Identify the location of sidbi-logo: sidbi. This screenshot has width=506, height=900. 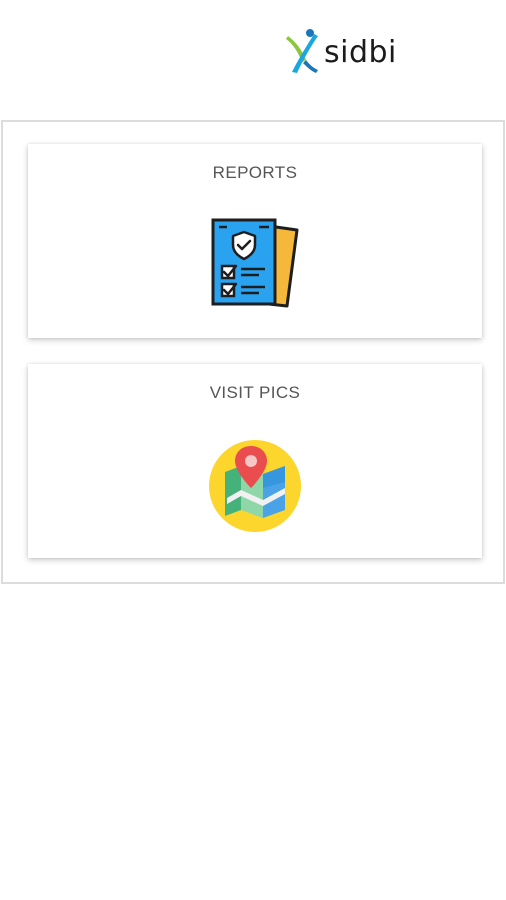
(340, 51).